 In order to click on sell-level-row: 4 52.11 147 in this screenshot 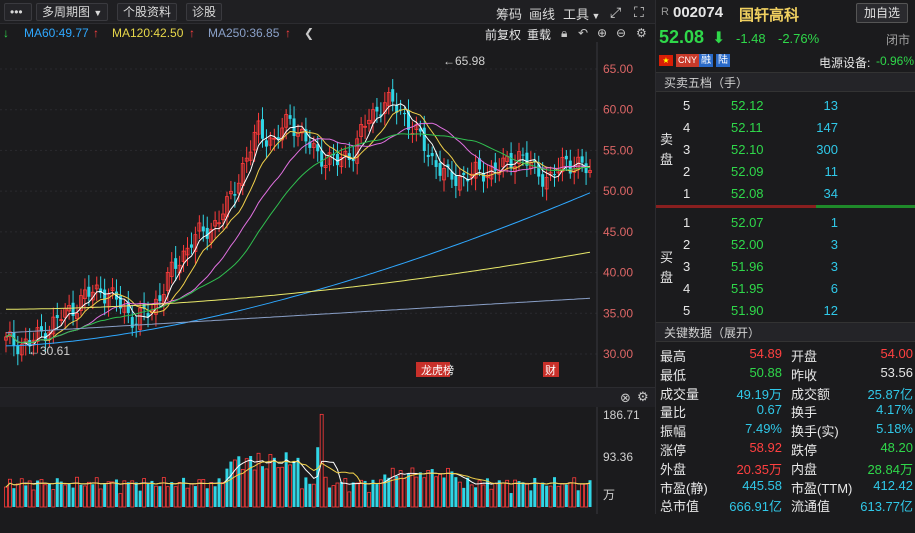, I will do `click(785, 127)`.